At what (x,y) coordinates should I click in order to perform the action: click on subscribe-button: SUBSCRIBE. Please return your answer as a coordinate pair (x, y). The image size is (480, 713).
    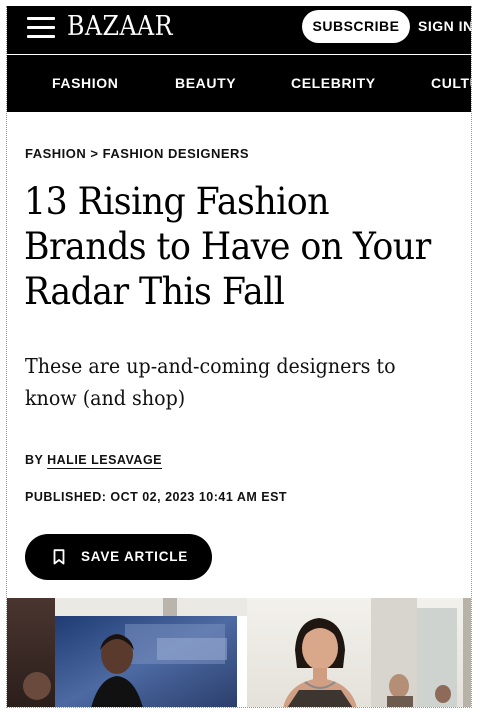
    Looking at the image, I should click on (356, 26).